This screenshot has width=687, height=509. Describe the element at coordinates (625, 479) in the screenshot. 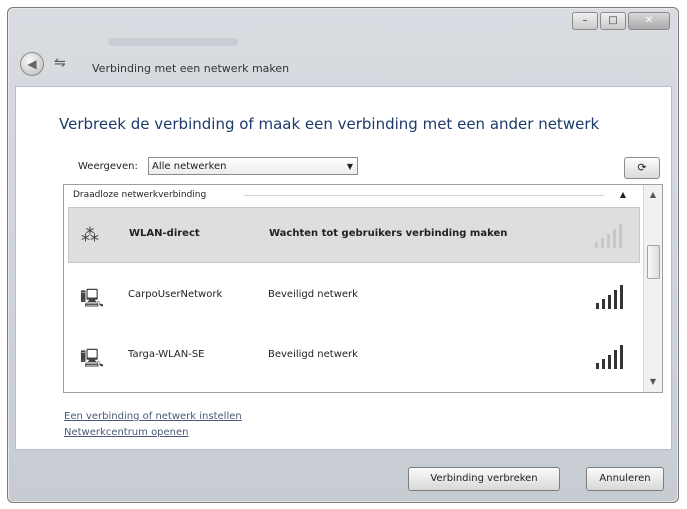

I see `cancel-button: Annuleren` at that location.